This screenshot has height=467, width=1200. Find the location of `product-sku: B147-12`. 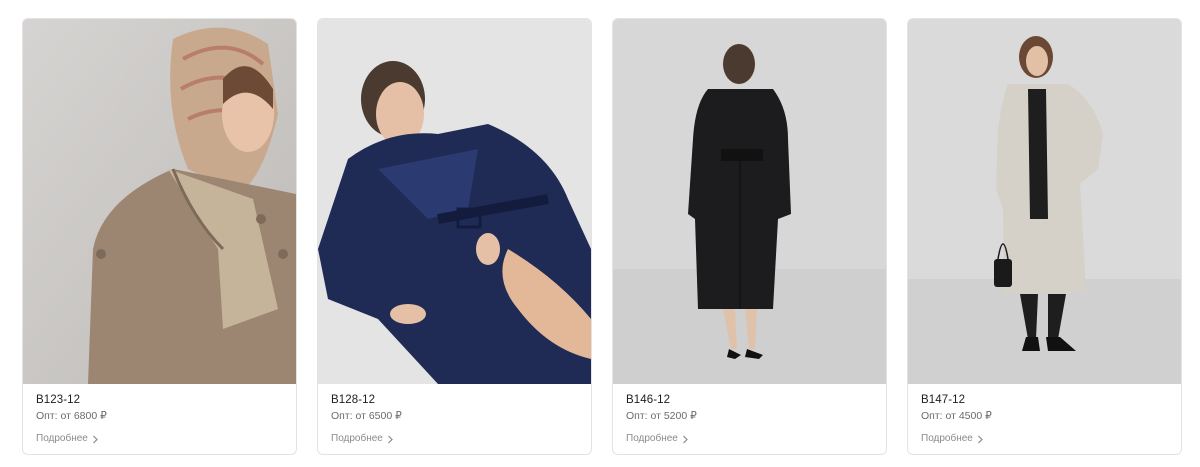

product-sku: B147-12 is located at coordinates (1046, 400).